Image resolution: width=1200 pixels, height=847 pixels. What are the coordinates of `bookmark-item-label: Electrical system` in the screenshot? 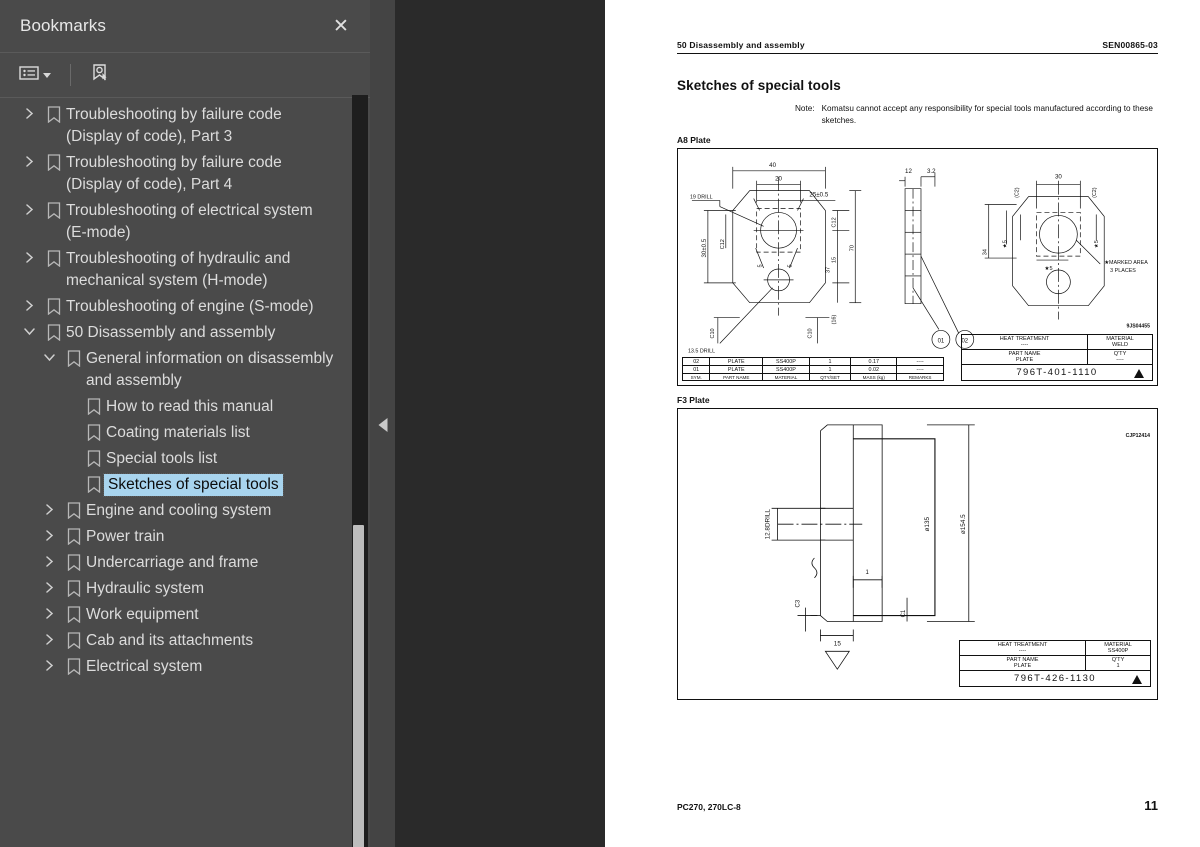 It's located at (144, 666).